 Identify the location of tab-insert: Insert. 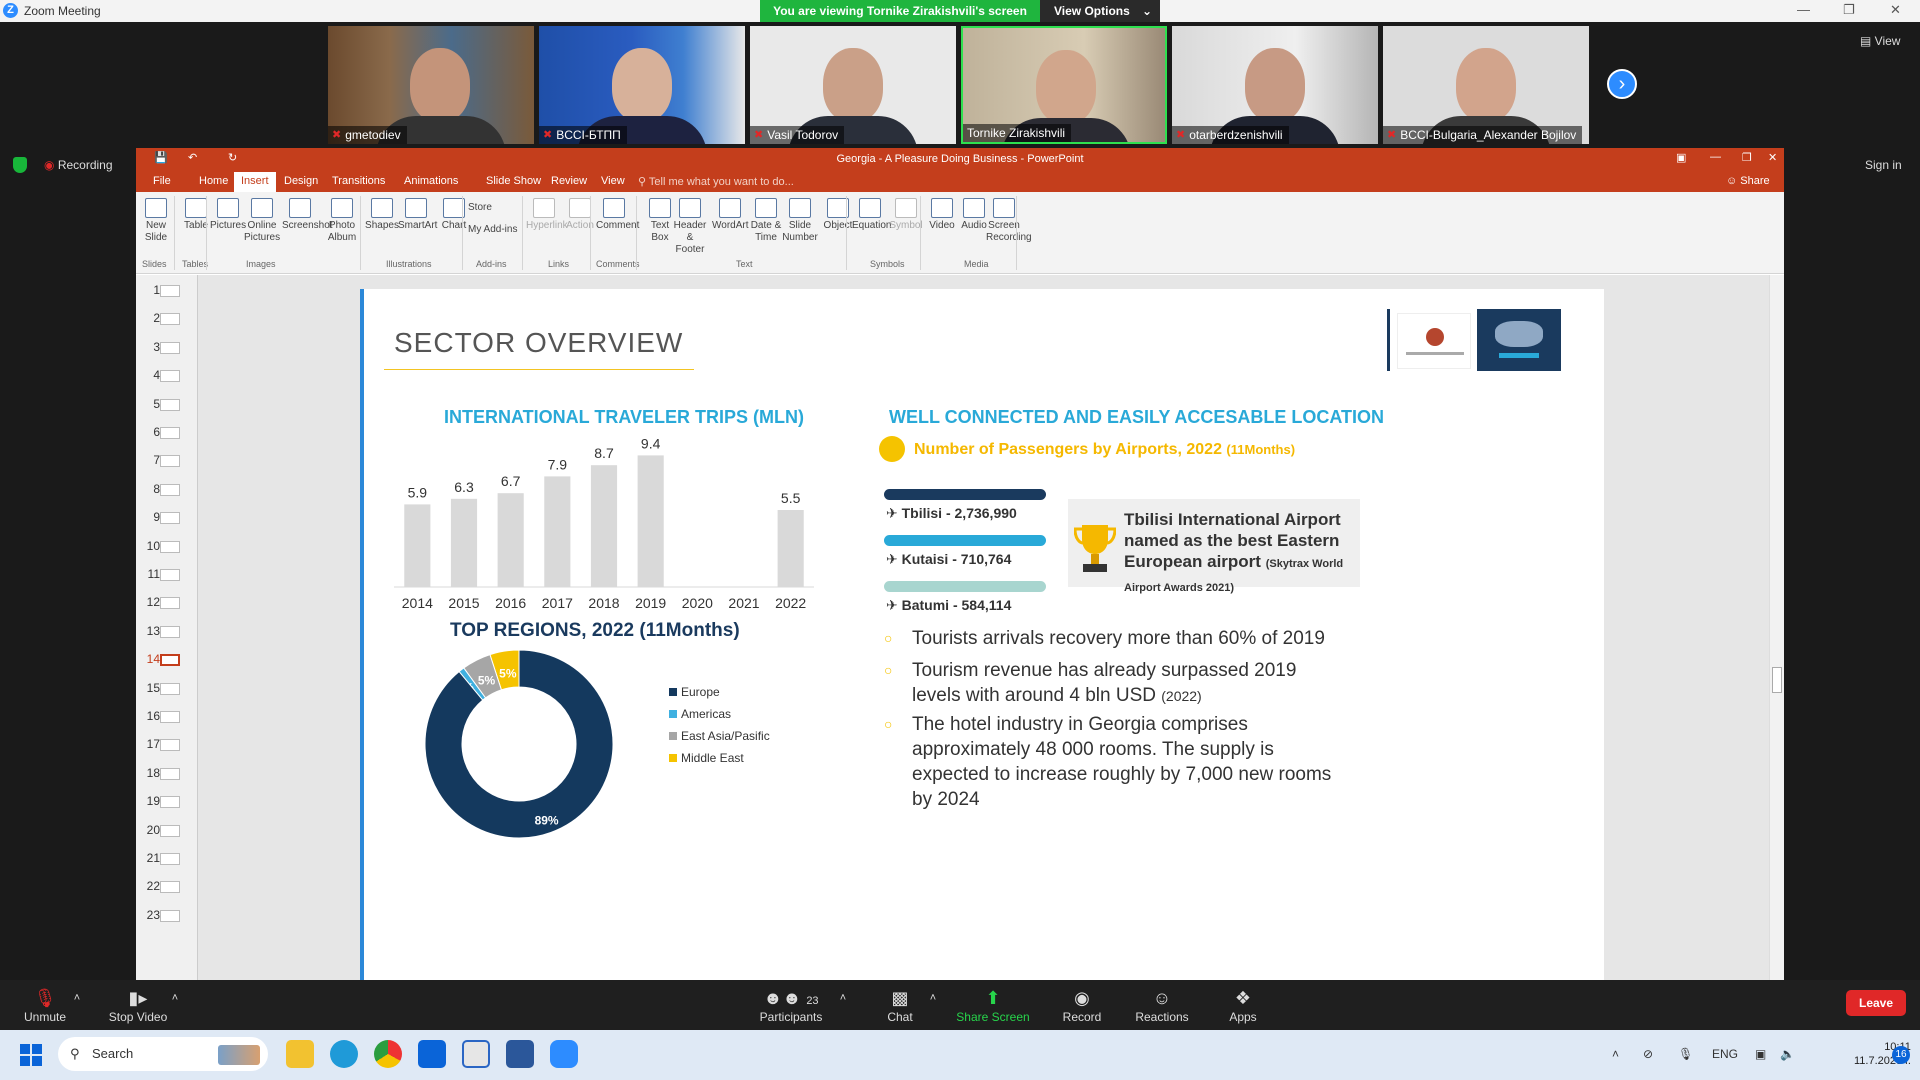
(255, 182).